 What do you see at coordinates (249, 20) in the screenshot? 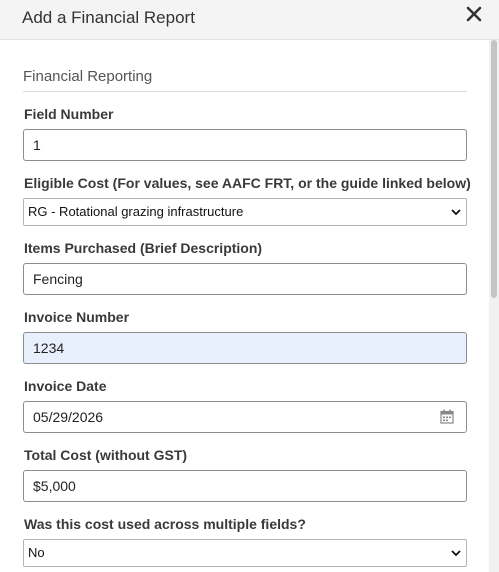
I see `dialog-header: Add a Financial Report` at bounding box center [249, 20].